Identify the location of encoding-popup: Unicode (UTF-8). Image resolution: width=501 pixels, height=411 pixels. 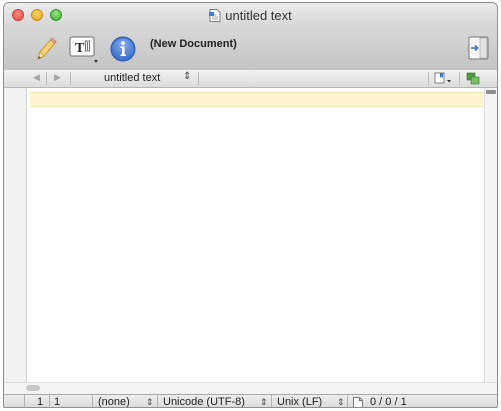
(204, 401).